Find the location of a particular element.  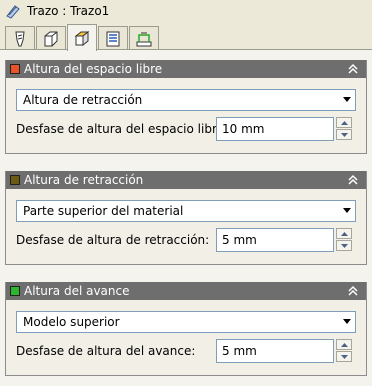

input-value: 10 mm is located at coordinates (243, 129).